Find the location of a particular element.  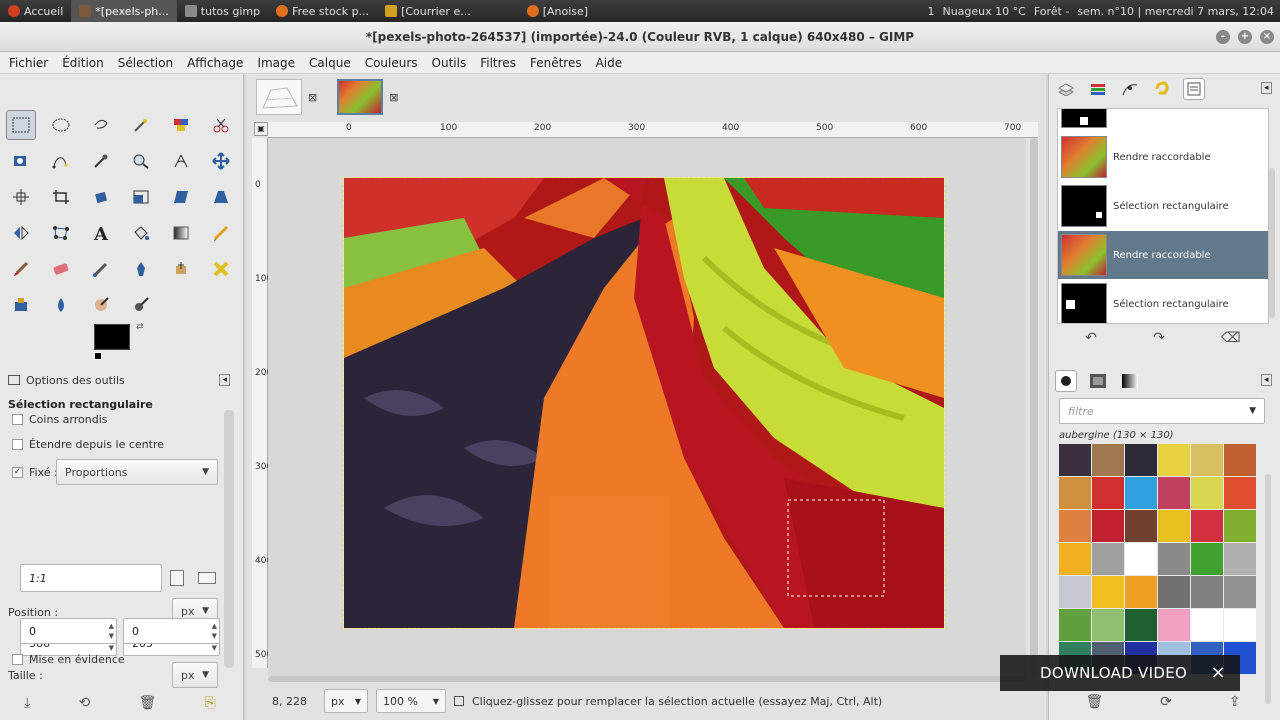

open-pattern-icon: ⇪ is located at coordinates (1235, 702).